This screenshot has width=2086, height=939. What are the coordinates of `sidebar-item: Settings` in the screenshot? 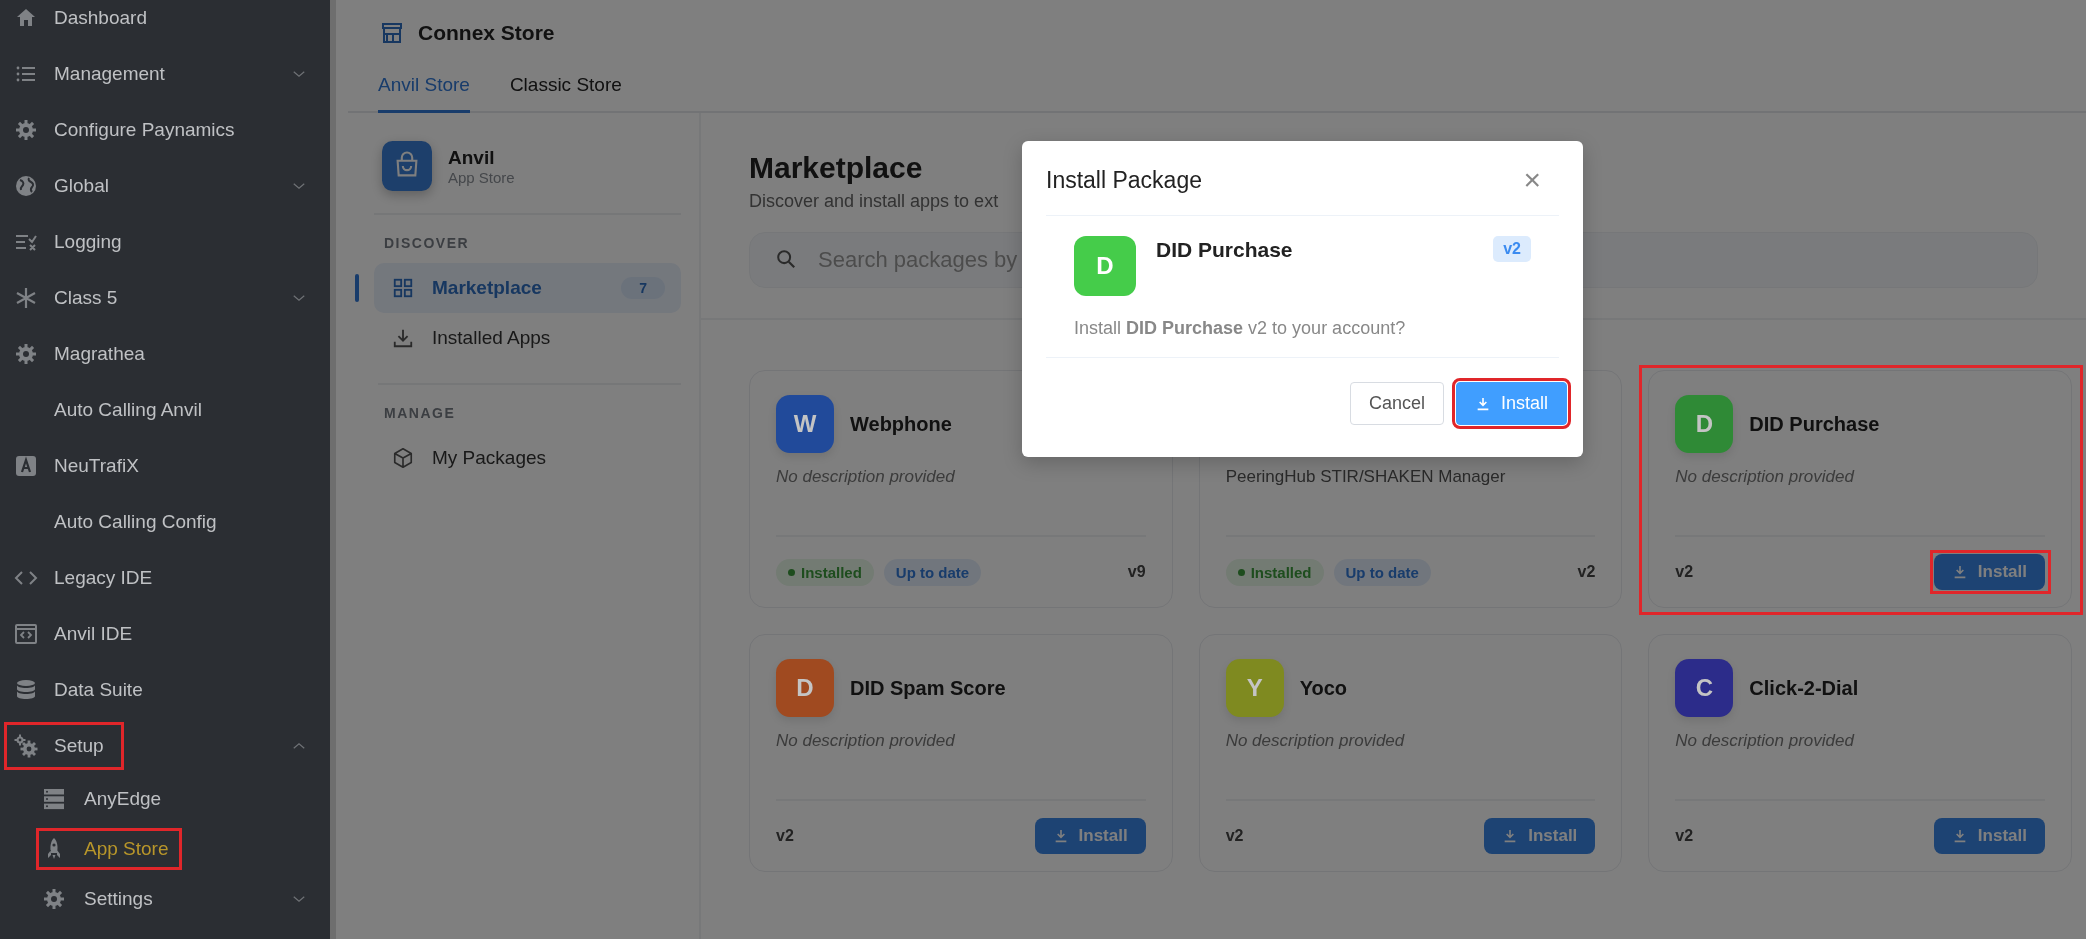 It's located at (165, 899).